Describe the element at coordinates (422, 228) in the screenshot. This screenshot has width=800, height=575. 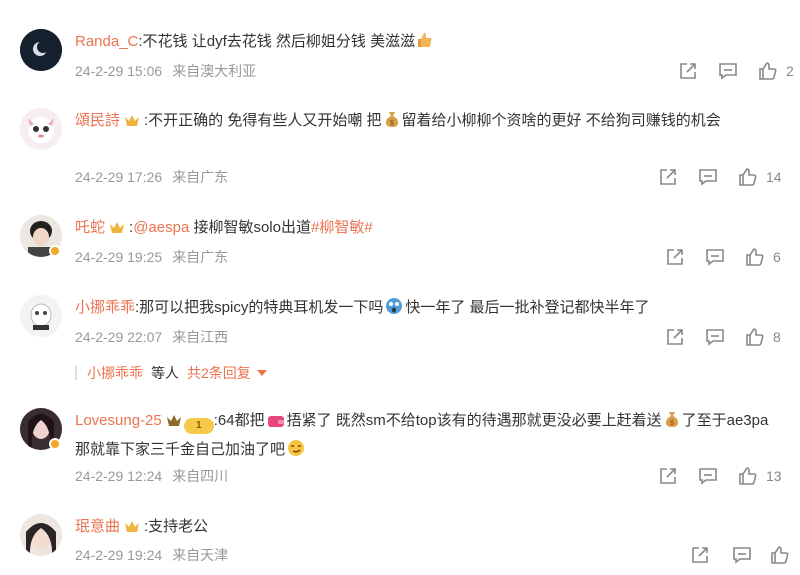
I see `comment-text: 吒蛇:@aespa 接柳智敏solo出道#柳智敏#` at that location.